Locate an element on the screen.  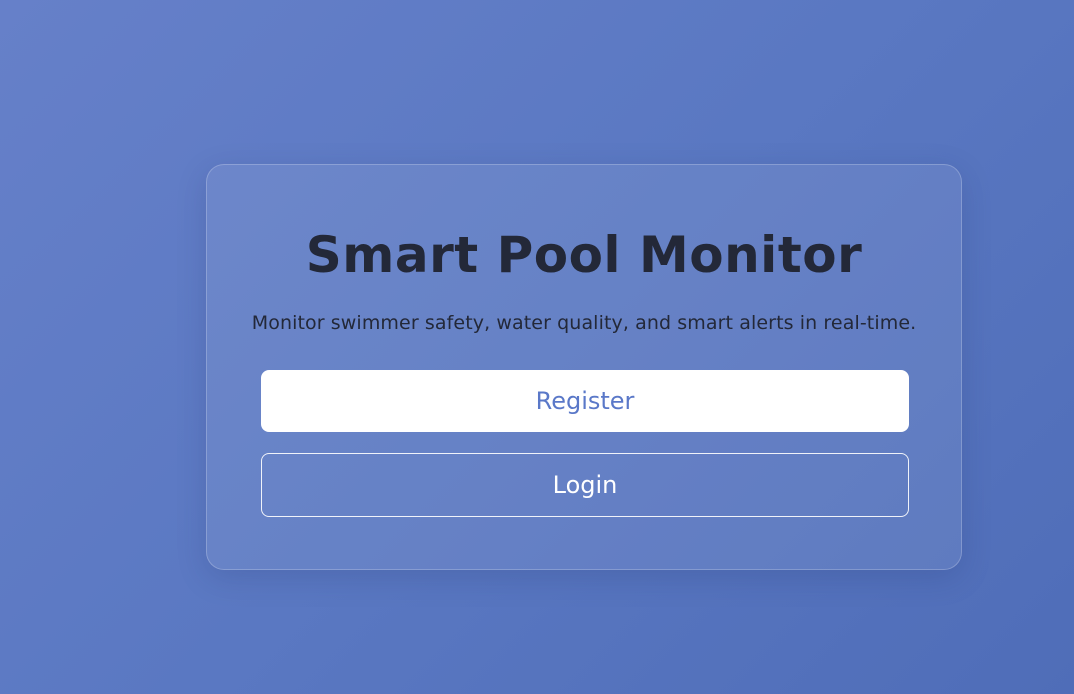
login-button: Login is located at coordinates (585, 485).